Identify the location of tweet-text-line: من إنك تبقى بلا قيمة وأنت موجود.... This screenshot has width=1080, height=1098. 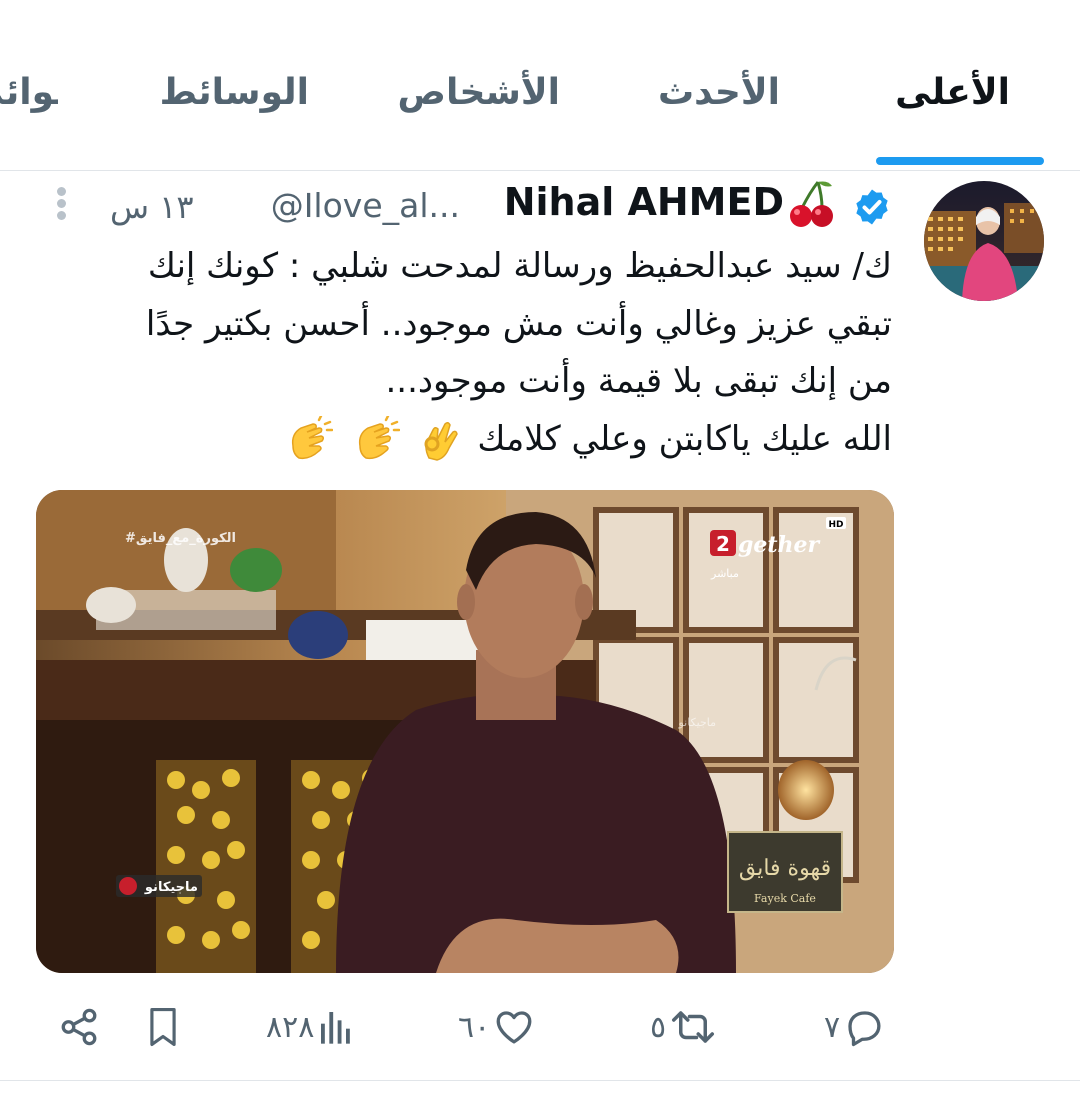
(638, 381).